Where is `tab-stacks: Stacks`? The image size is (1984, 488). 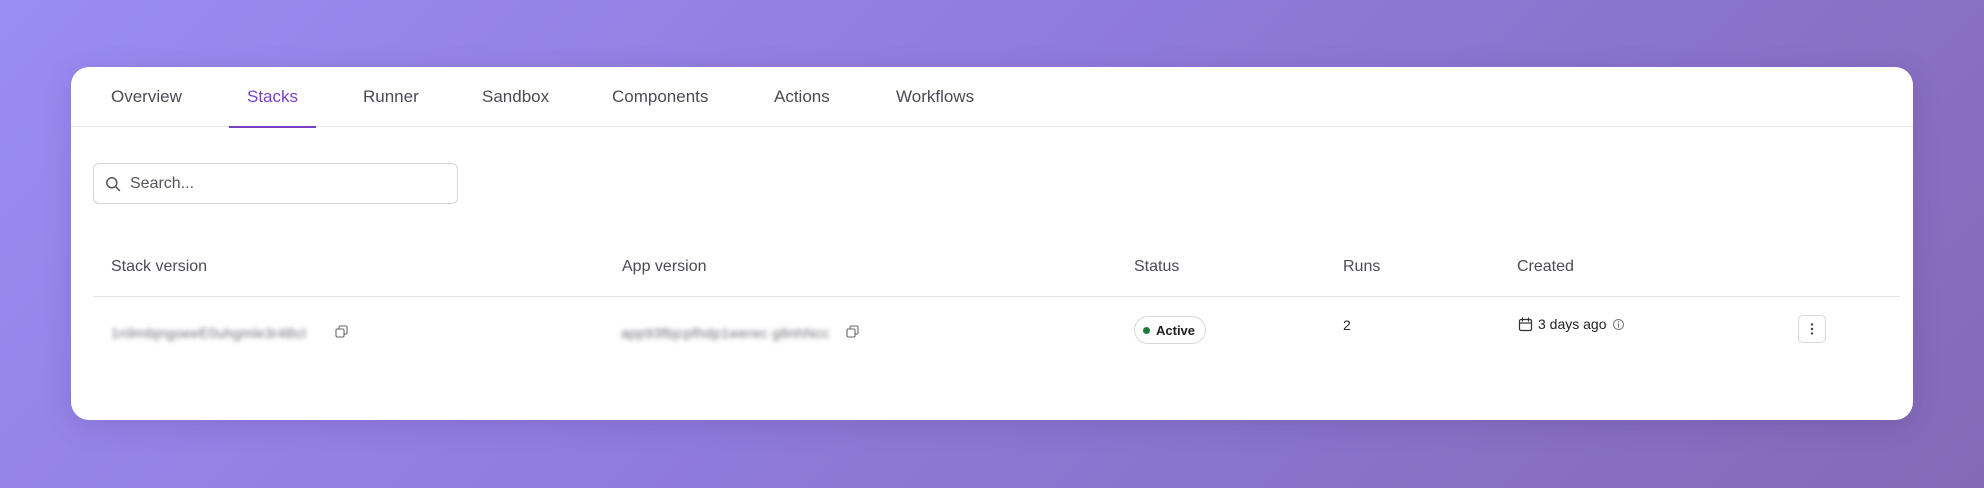 tab-stacks: Stacks is located at coordinates (272, 97).